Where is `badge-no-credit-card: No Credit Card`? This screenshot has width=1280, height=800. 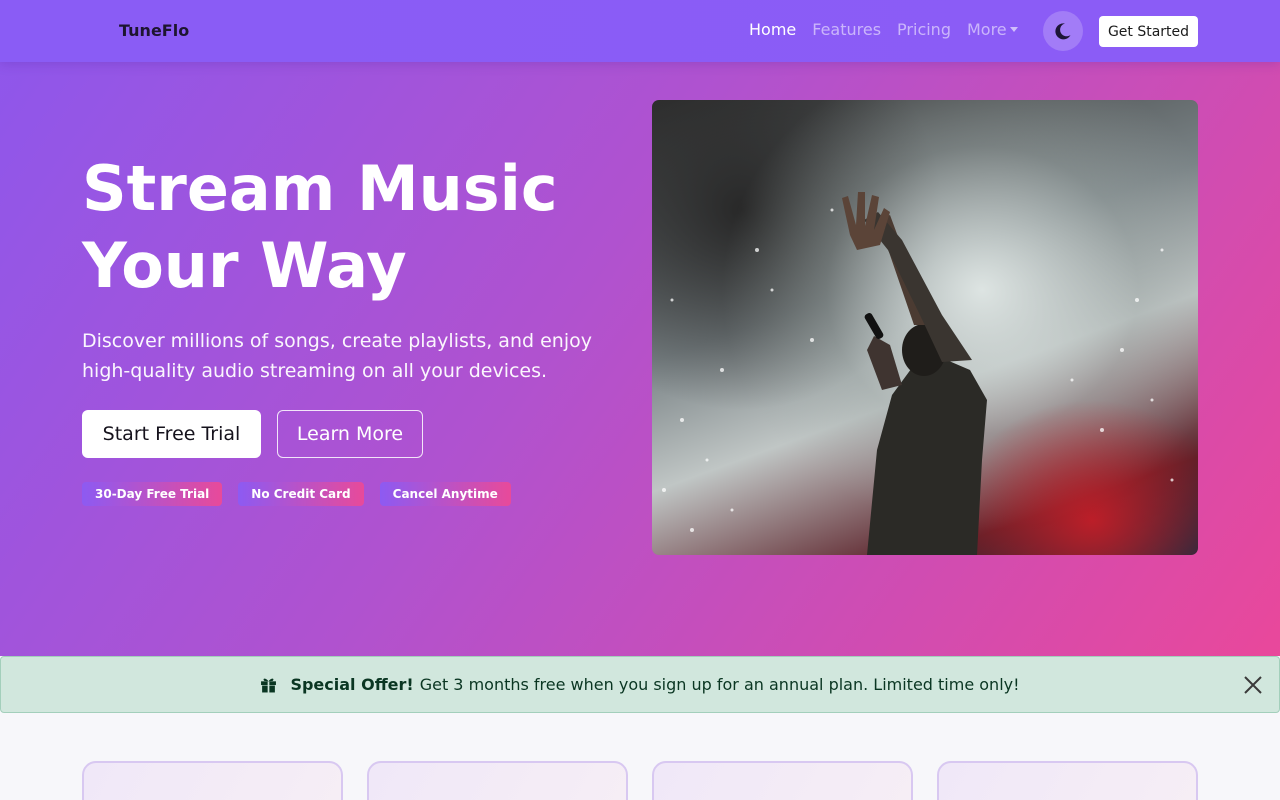
badge-no-credit-card: No Credit Card is located at coordinates (301, 494).